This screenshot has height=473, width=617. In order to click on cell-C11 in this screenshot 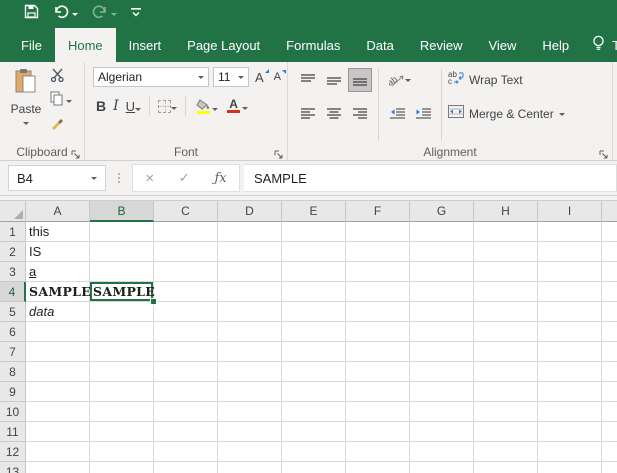, I will do `click(186, 432)`.